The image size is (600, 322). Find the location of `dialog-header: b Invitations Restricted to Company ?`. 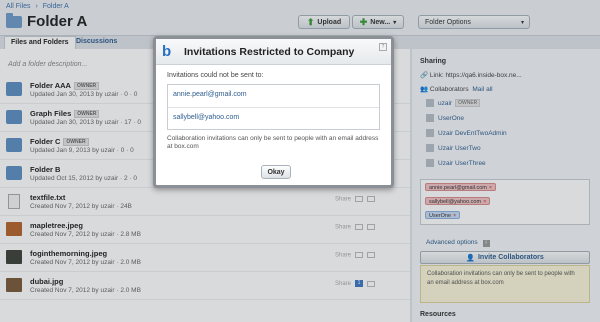

dialog-header: b Invitations Restricted to Company ? is located at coordinates (273, 52).